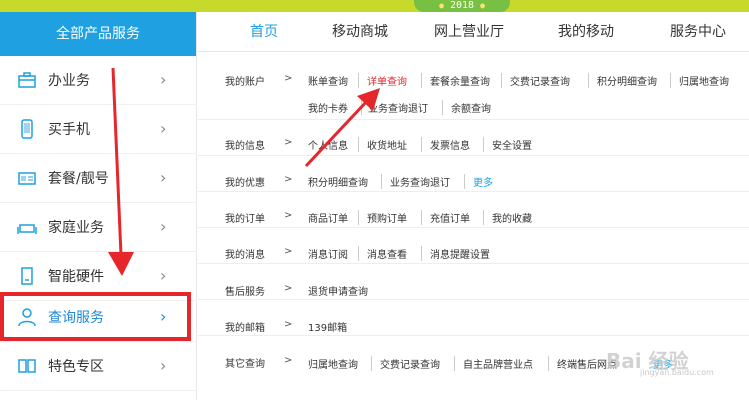 The image size is (749, 400). I want to click on link-business-query-2: 业务查询退订, so click(415, 181).